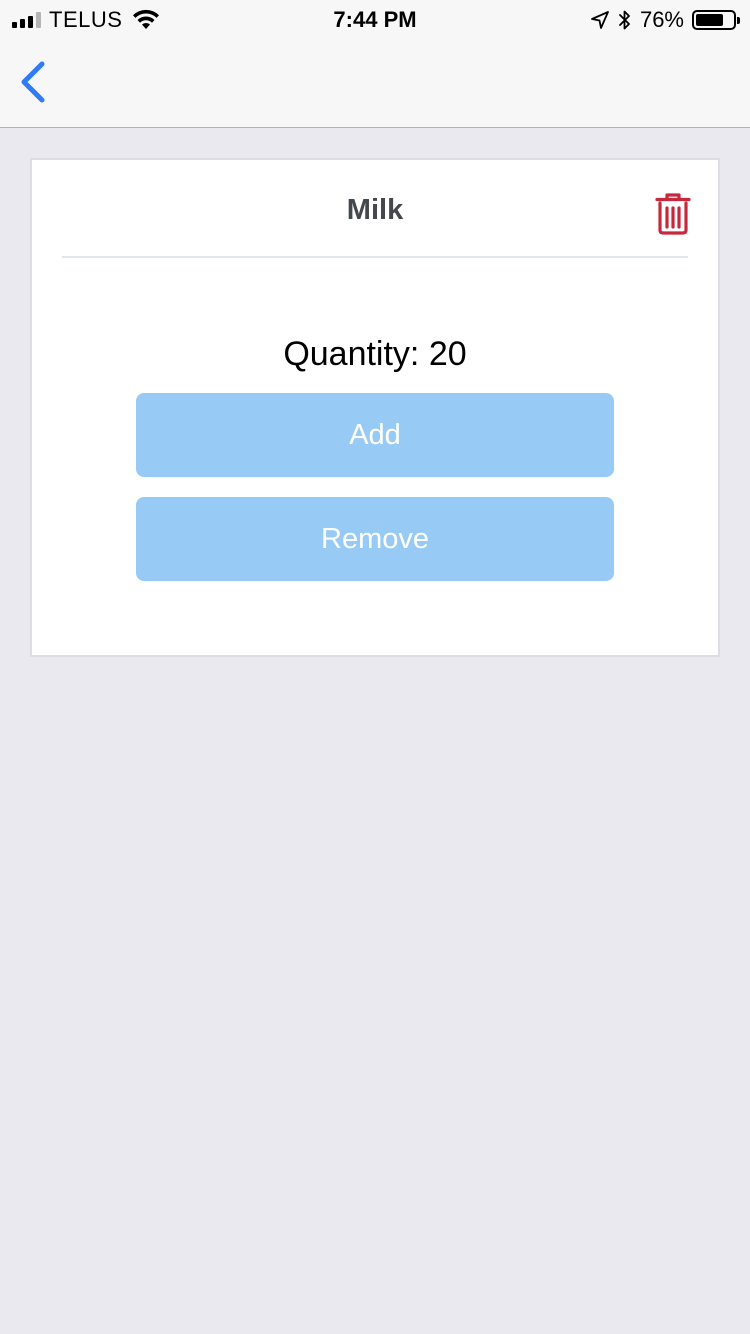  I want to click on quantity-label: Quantity:, so click(351, 354).